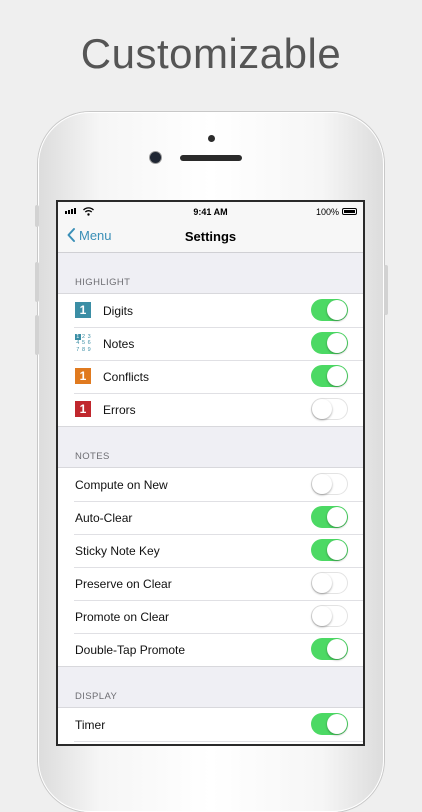  Describe the element at coordinates (210, 484) in the screenshot. I see `setting-row-compute-on-new: Compute on New` at that location.